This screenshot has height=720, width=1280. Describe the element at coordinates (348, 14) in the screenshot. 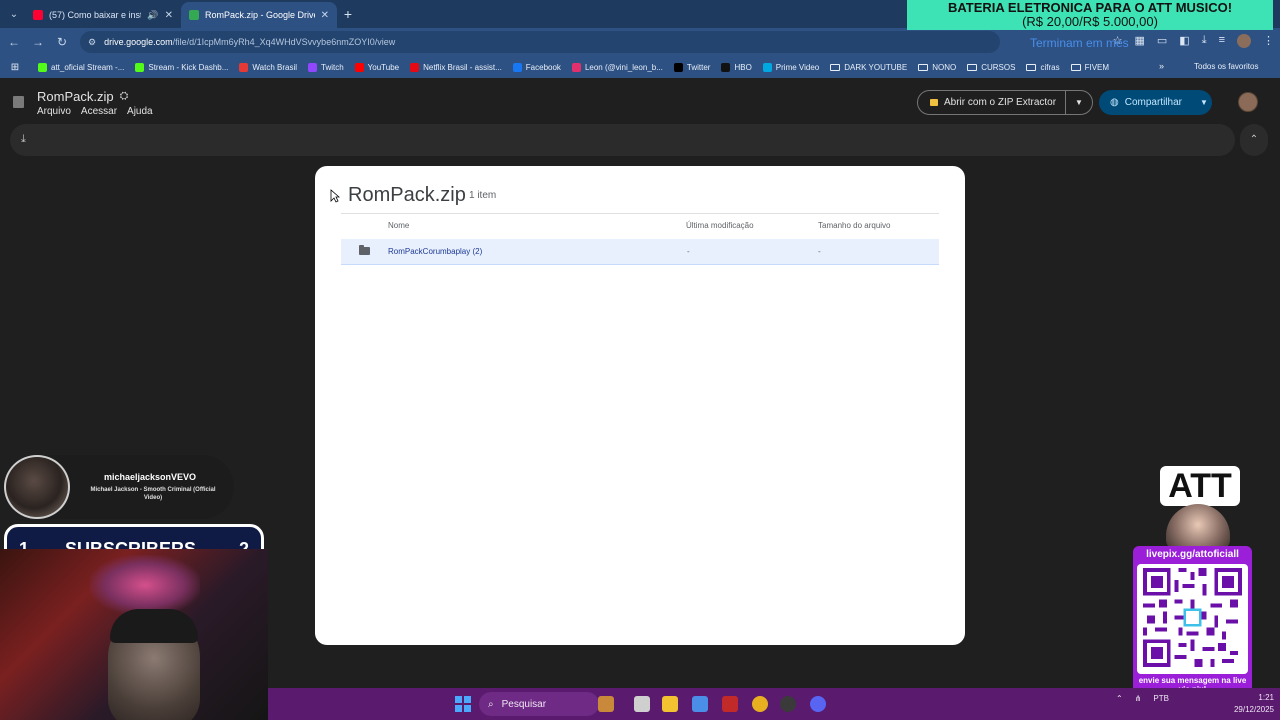

I see `new-tab-button: +` at that location.